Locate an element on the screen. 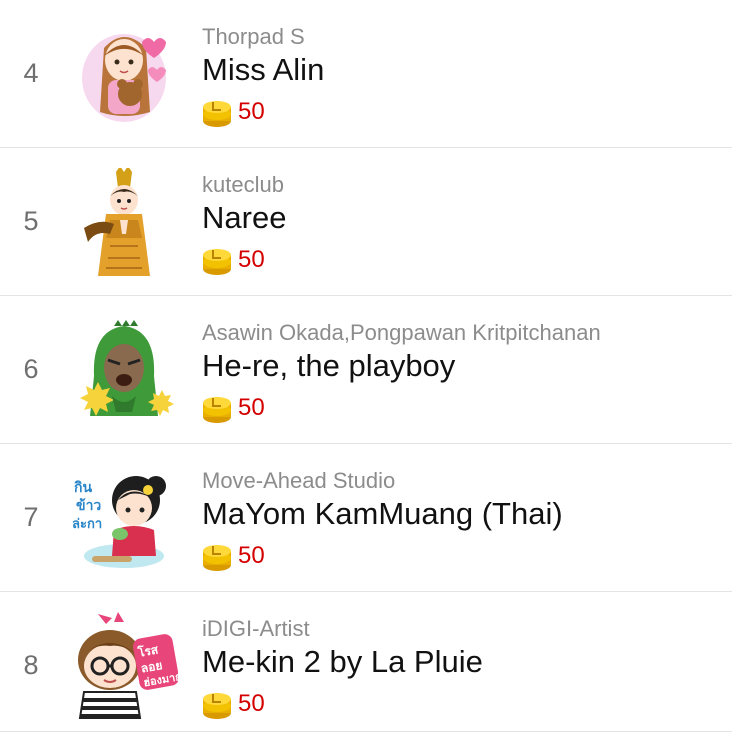 This screenshot has height=732, width=732. sticker-author: kuteclub is located at coordinates (243, 184).